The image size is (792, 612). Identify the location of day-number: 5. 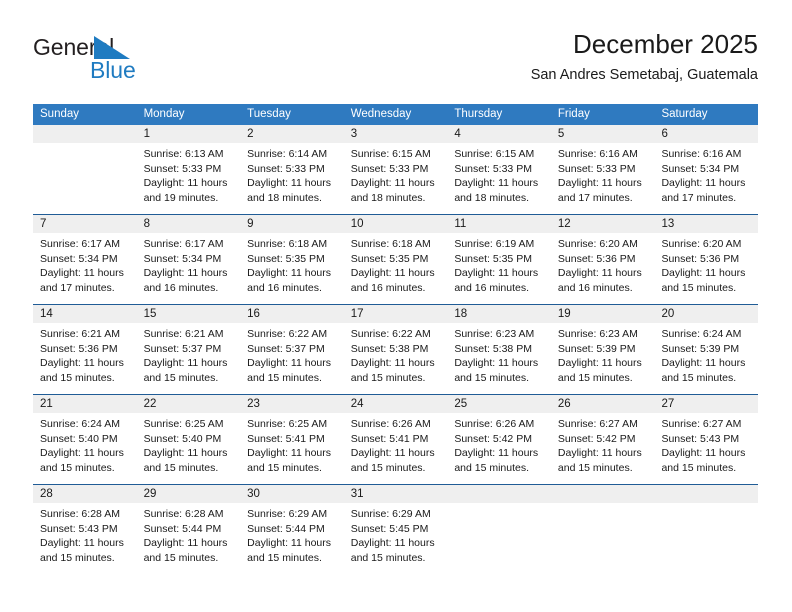
(603, 134).